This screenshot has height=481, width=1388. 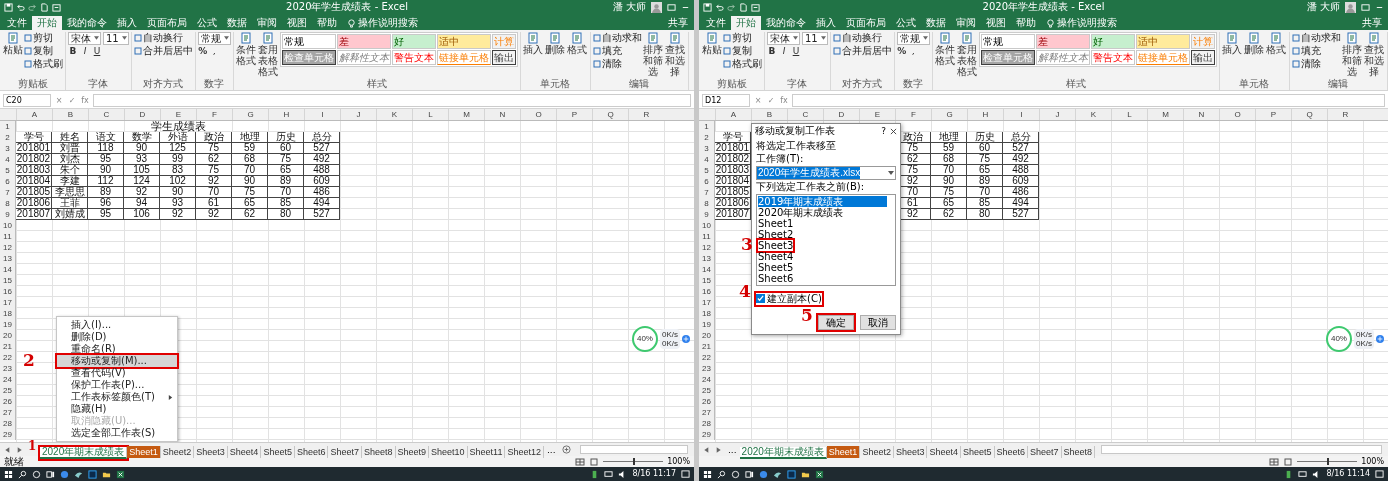 What do you see at coordinates (8, 280) in the screenshot?
I see `row-header: 15` at bounding box center [8, 280].